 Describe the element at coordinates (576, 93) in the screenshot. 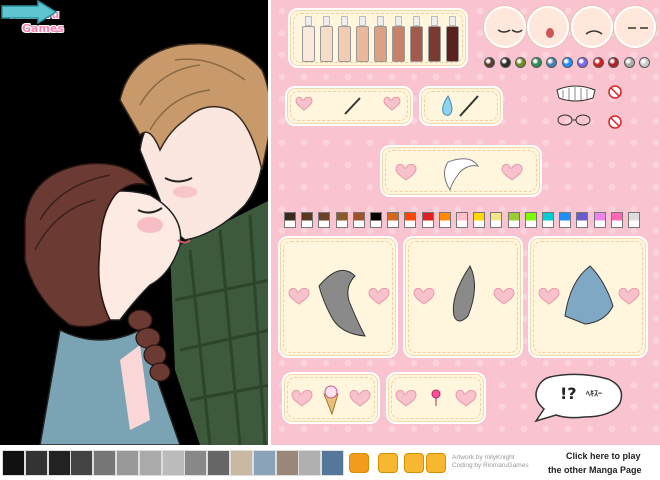

I see `teeth-icon` at that location.